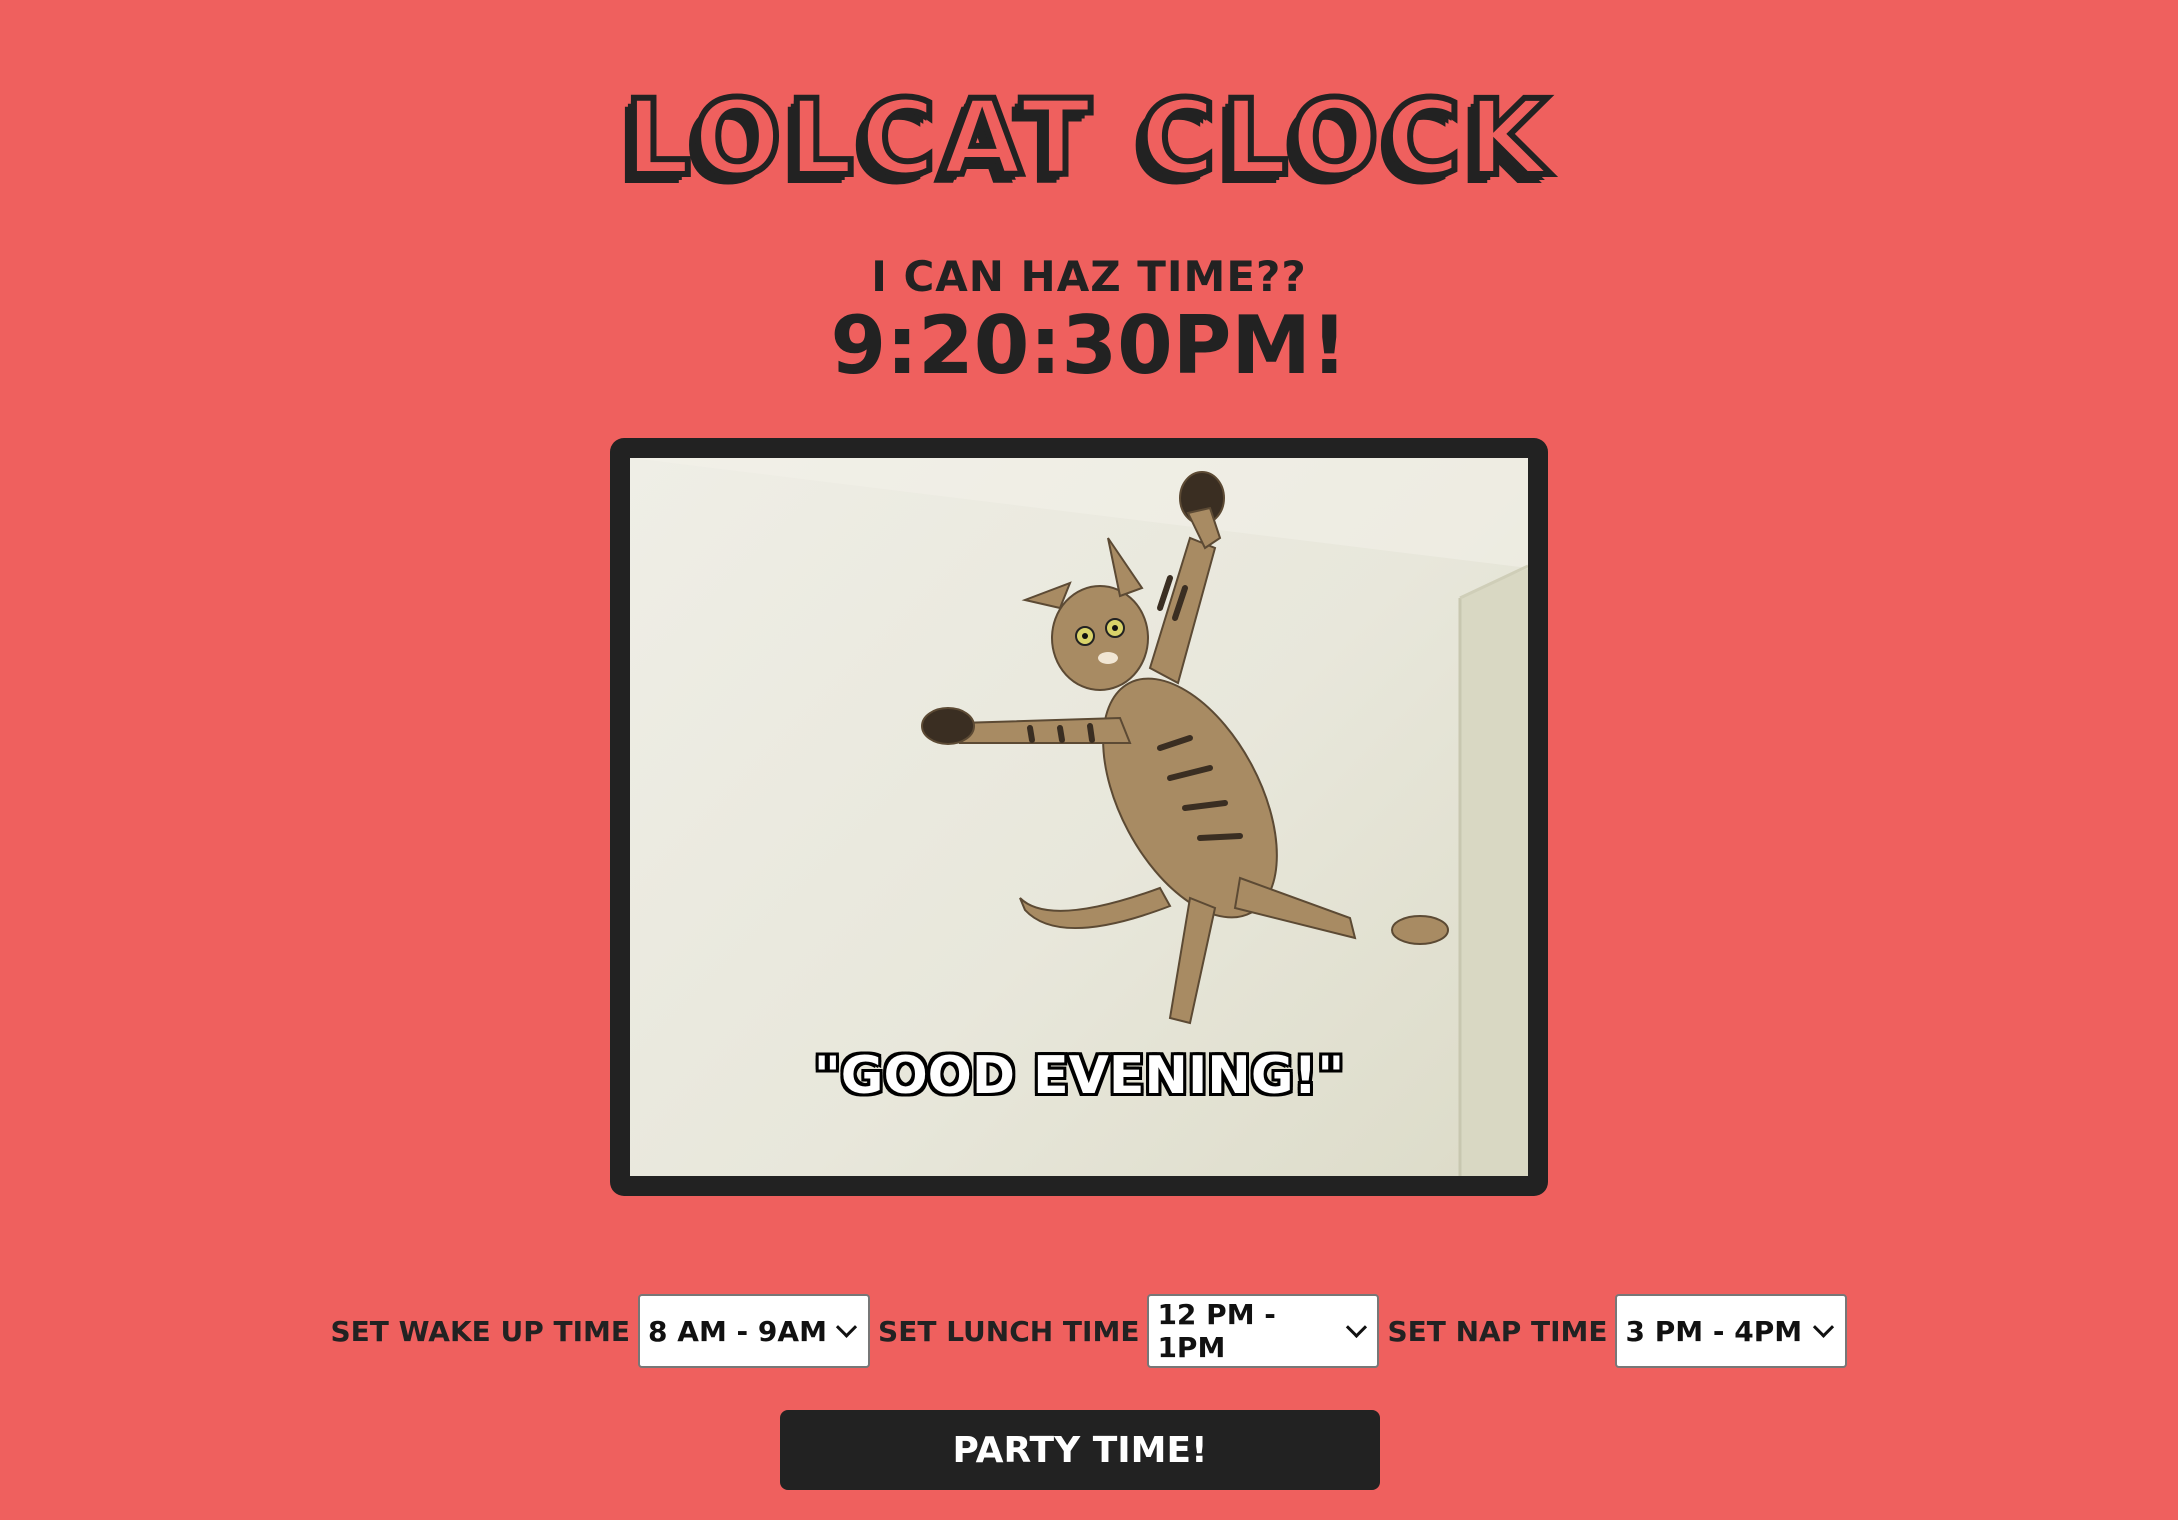 Image resolution: width=2178 pixels, height=1520 pixels. What do you see at coordinates (1087, 138) in the screenshot?
I see `page-title: Lolcat Clock` at bounding box center [1087, 138].